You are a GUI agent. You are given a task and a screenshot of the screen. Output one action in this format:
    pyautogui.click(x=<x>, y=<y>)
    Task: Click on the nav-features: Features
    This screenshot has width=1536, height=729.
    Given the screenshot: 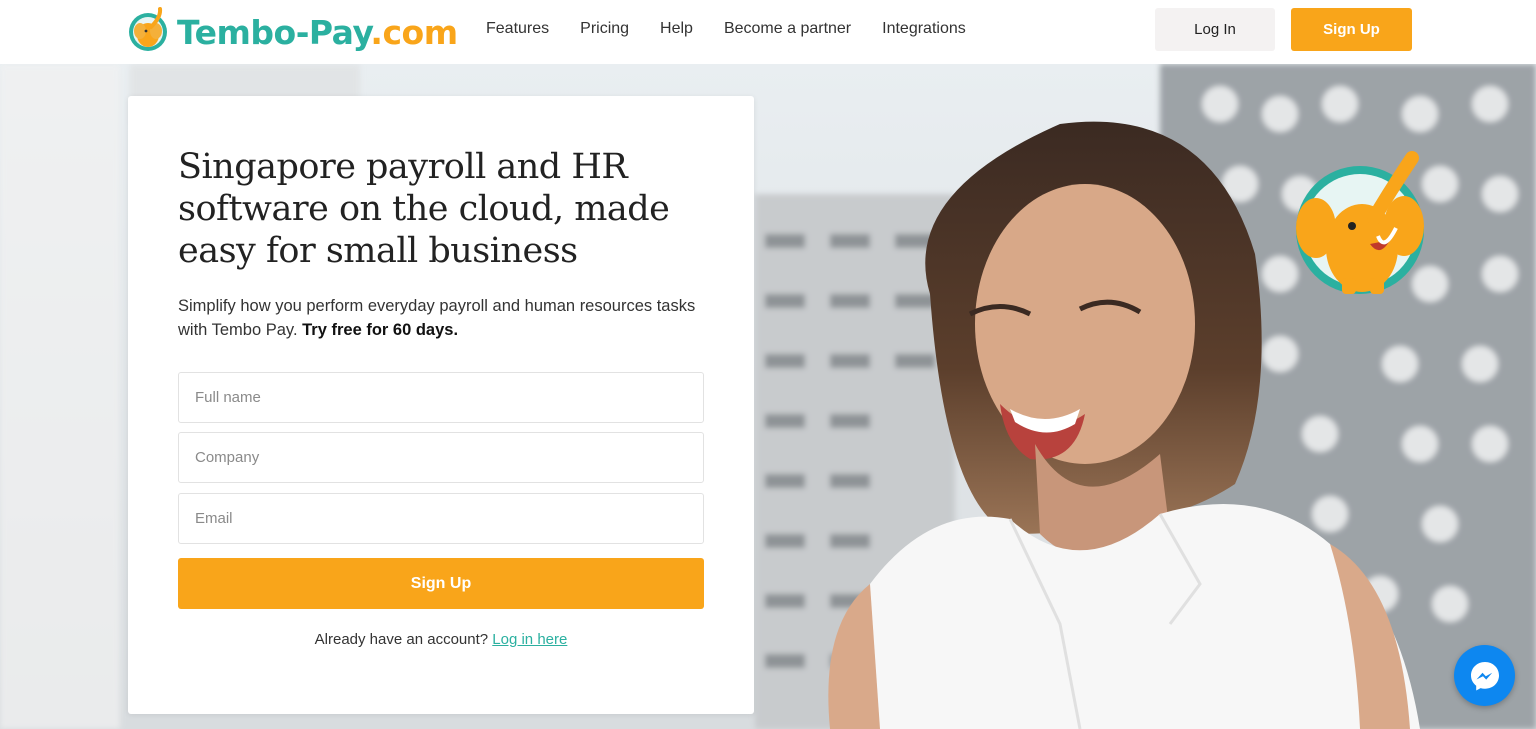 What is the action you would take?
    pyautogui.click(x=517, y=29)
    